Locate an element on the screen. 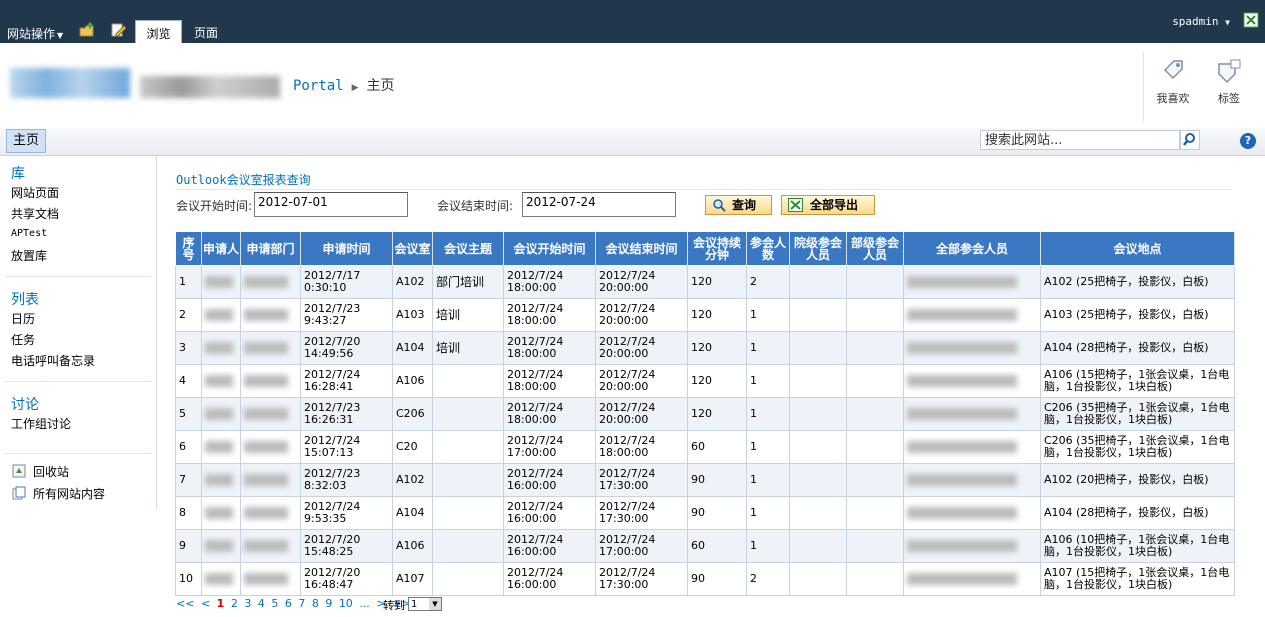 The height and width of the screenshot is (617, 1265). pager-first: << is located at coordinates (185, 603).